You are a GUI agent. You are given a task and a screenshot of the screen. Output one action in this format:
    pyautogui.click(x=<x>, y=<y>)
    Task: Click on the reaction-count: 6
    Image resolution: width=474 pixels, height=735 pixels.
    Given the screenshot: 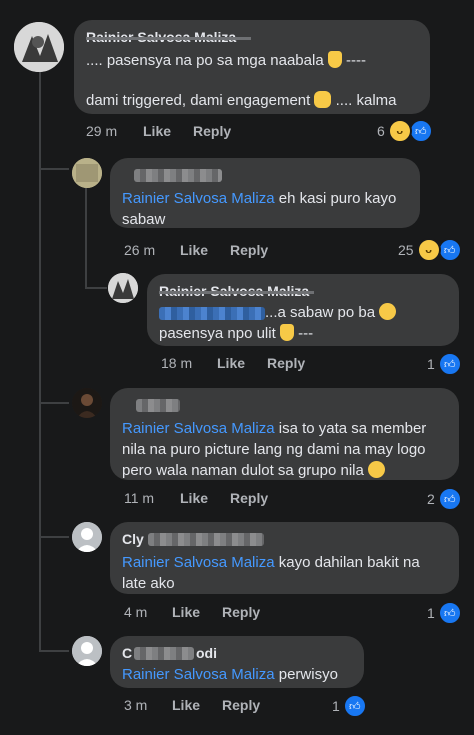 What is the action you would take?
    pyautogui.click(x=381, y=131)
    